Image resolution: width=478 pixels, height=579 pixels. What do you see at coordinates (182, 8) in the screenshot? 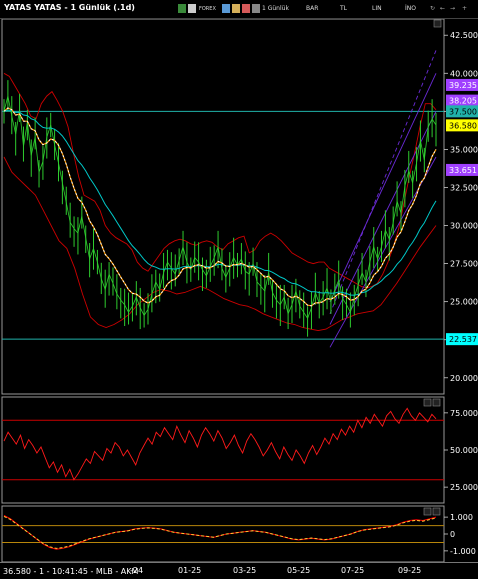
I see `grid-icon` at bounding box center [182, 8].